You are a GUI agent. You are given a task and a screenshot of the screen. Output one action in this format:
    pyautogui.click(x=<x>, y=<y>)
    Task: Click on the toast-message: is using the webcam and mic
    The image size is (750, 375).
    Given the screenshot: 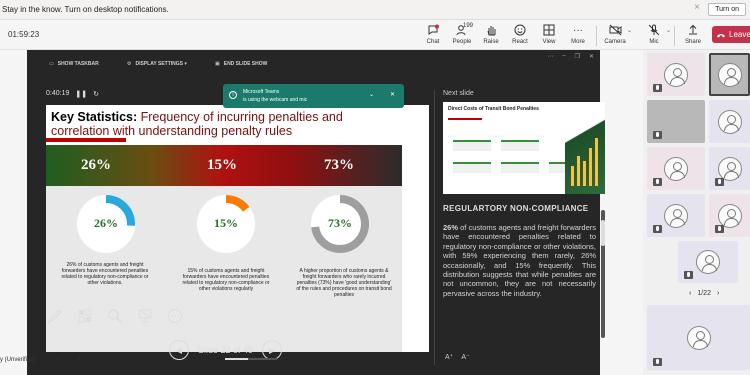 What is the action you would take?
    pyautogui.click(x=275, y=100)
    